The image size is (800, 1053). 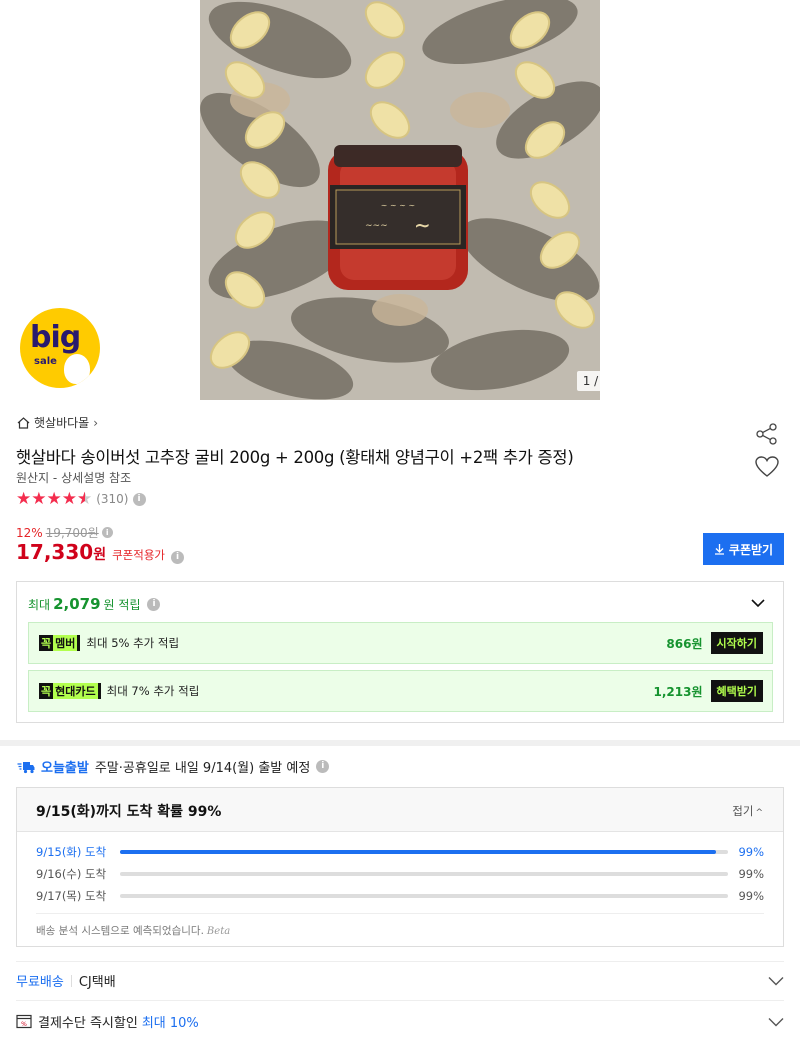 I want to click on rating-row: ★★★★★★ (310) i, so click(x=81, y=499).